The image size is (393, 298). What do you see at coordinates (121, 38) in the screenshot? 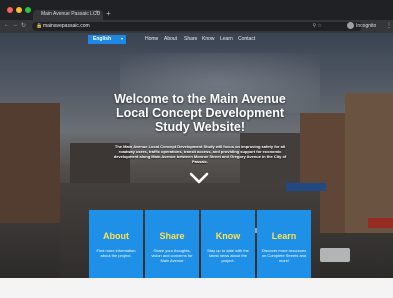
I see `chevron-down-icon: ▾` at bounding box center [121, 38].